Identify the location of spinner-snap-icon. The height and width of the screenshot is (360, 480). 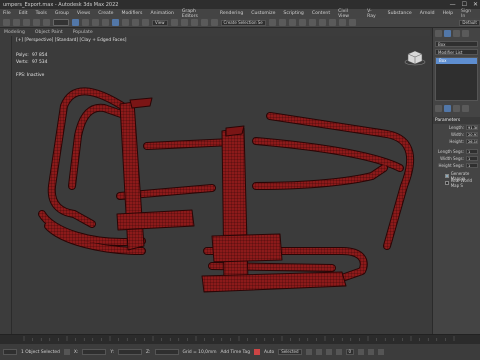
(214, 22).